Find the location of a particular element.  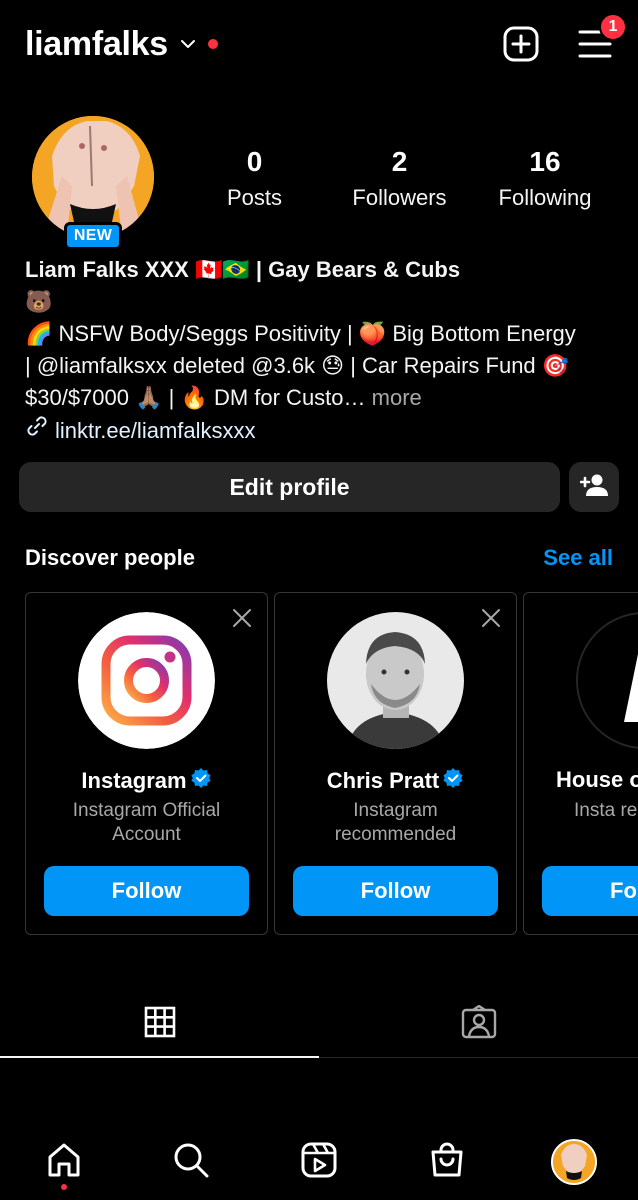

suggestion-subtitle: Instagram recommended is located at coordinates (395, 822).